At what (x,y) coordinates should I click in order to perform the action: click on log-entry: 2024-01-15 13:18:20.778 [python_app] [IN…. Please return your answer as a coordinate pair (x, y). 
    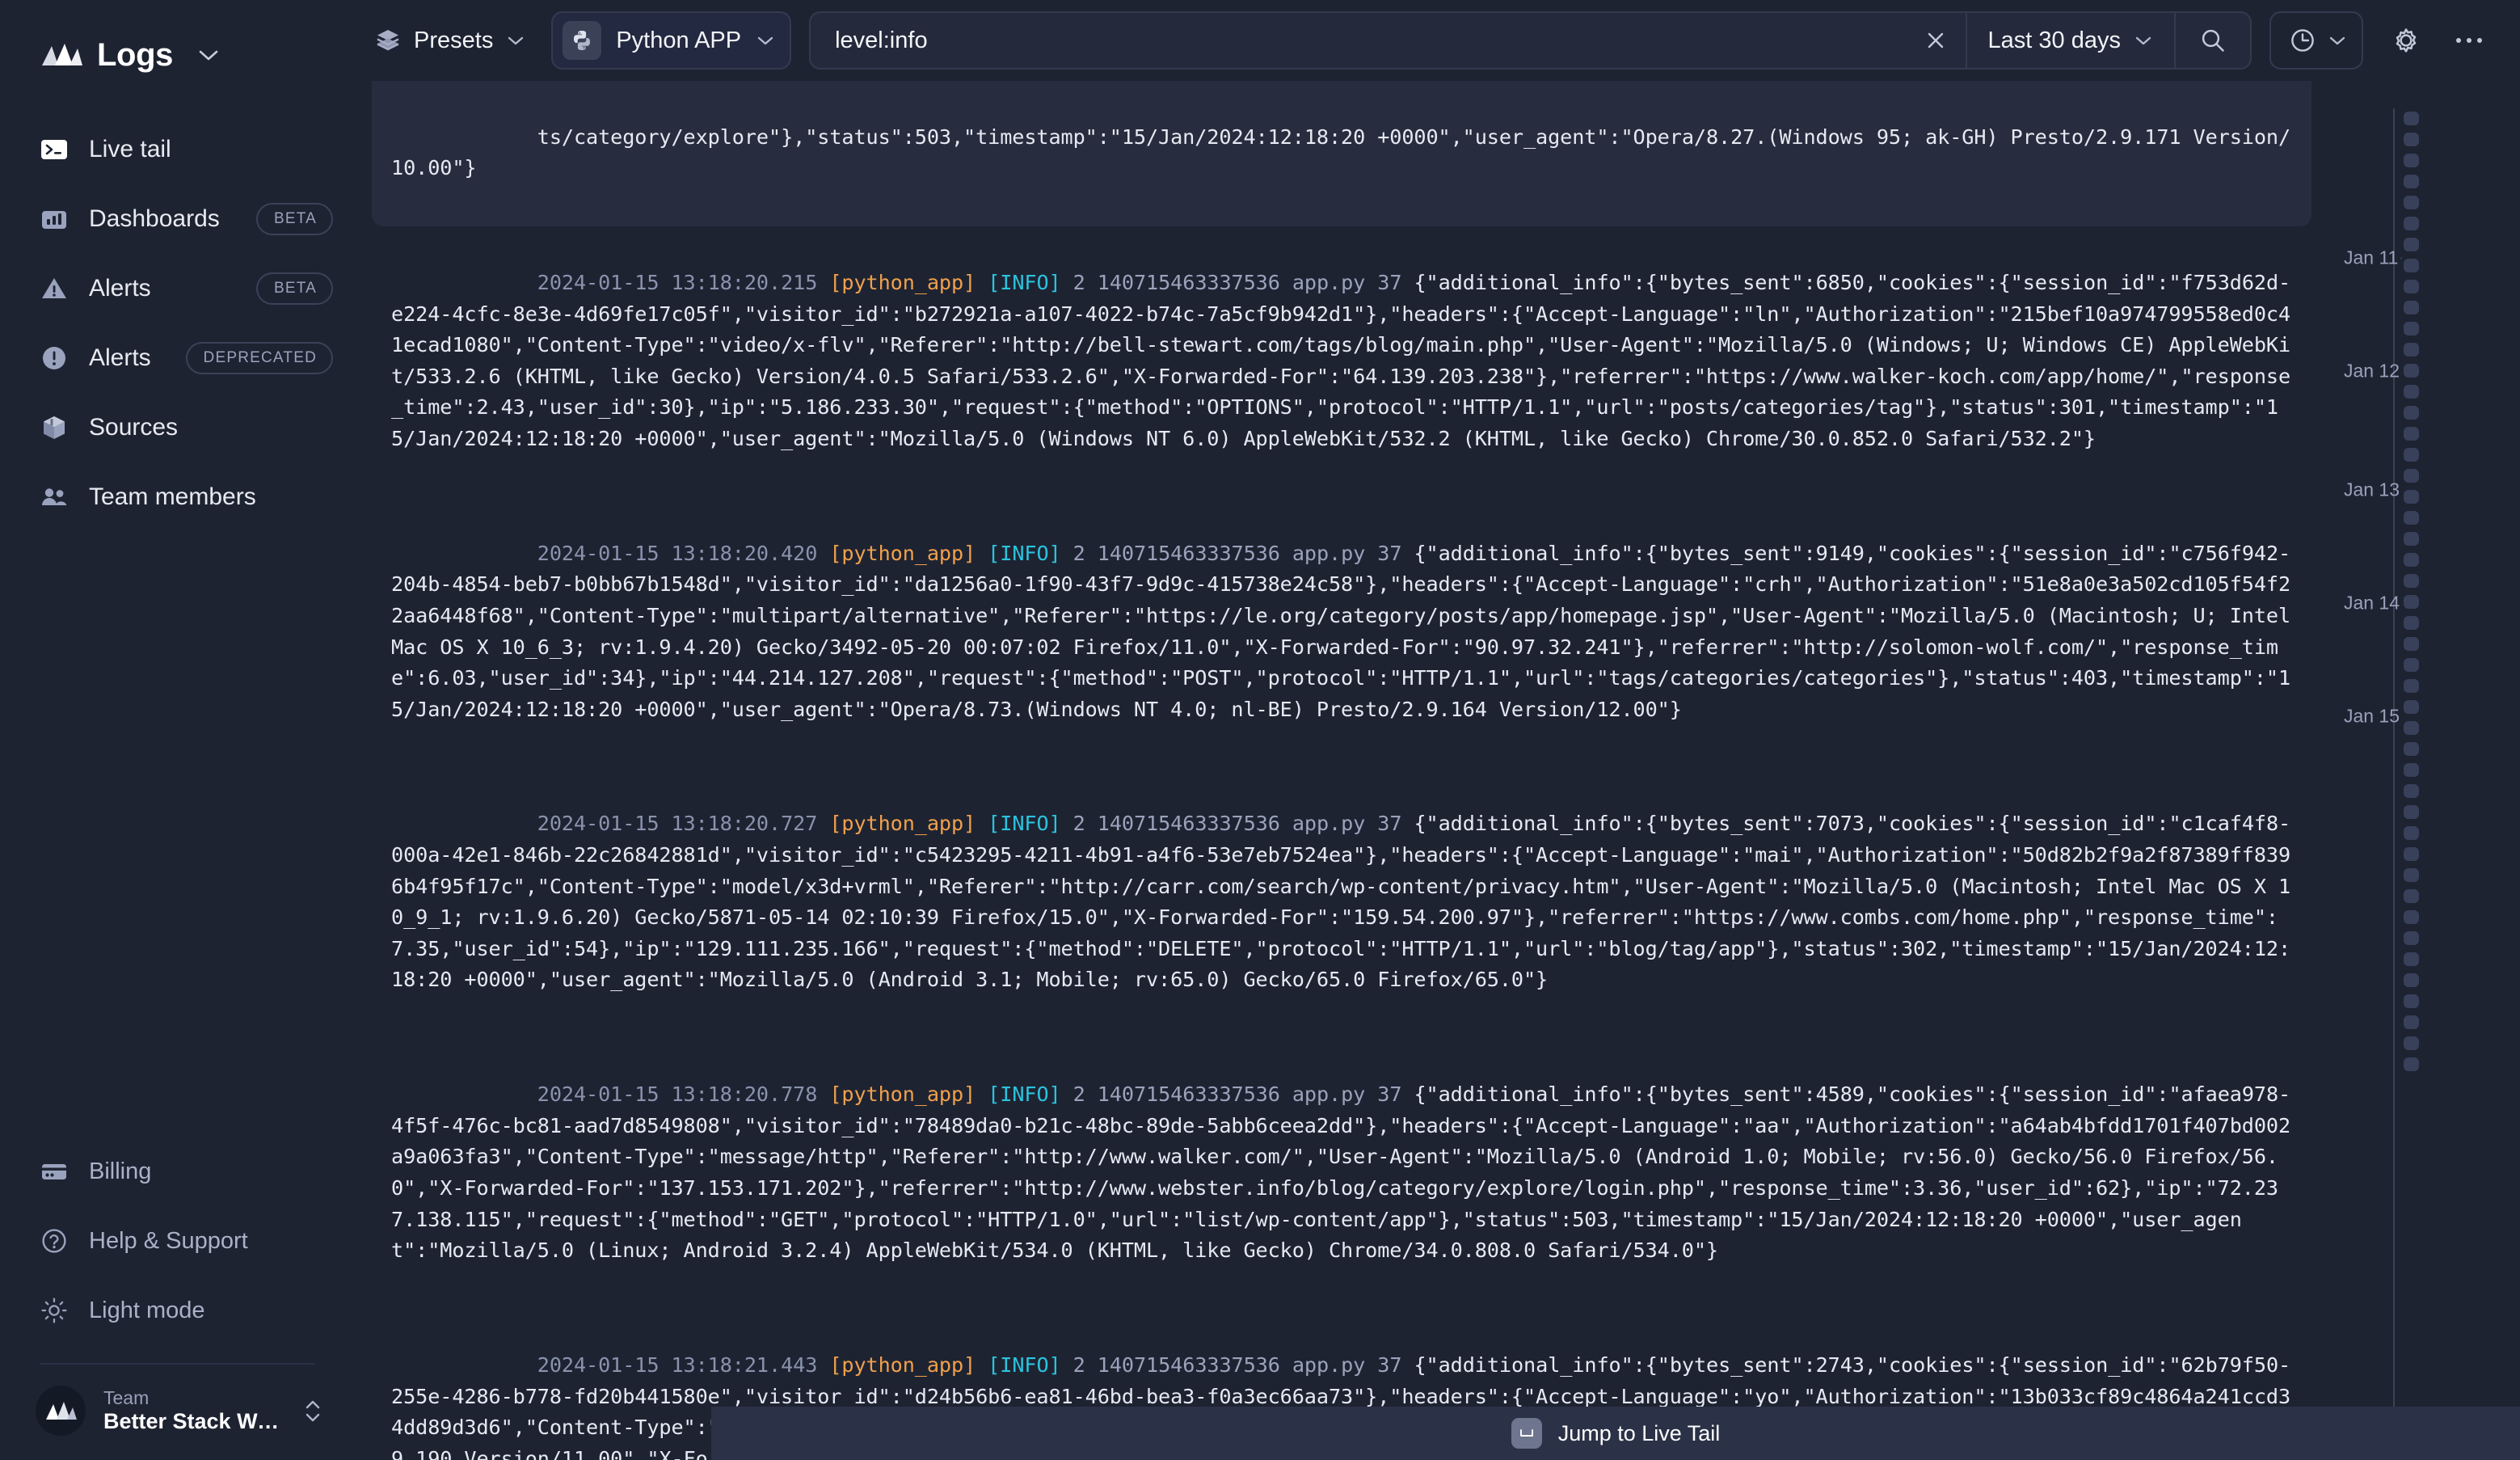
    Looking at the image, I should click on (1341, 1174).